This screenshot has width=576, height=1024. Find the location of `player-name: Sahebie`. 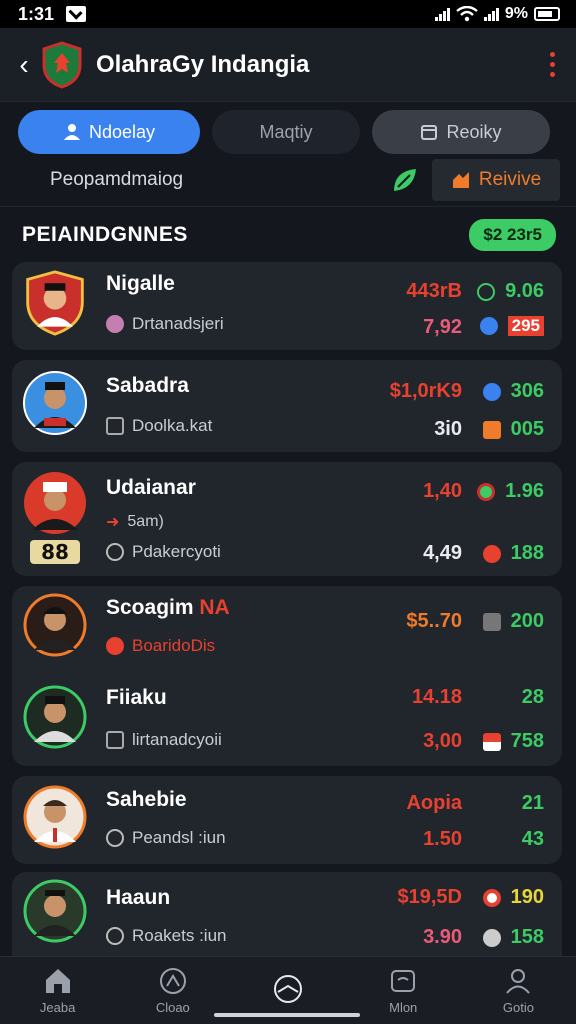

player-name: Sahebie is located at coordinates (146, 799).